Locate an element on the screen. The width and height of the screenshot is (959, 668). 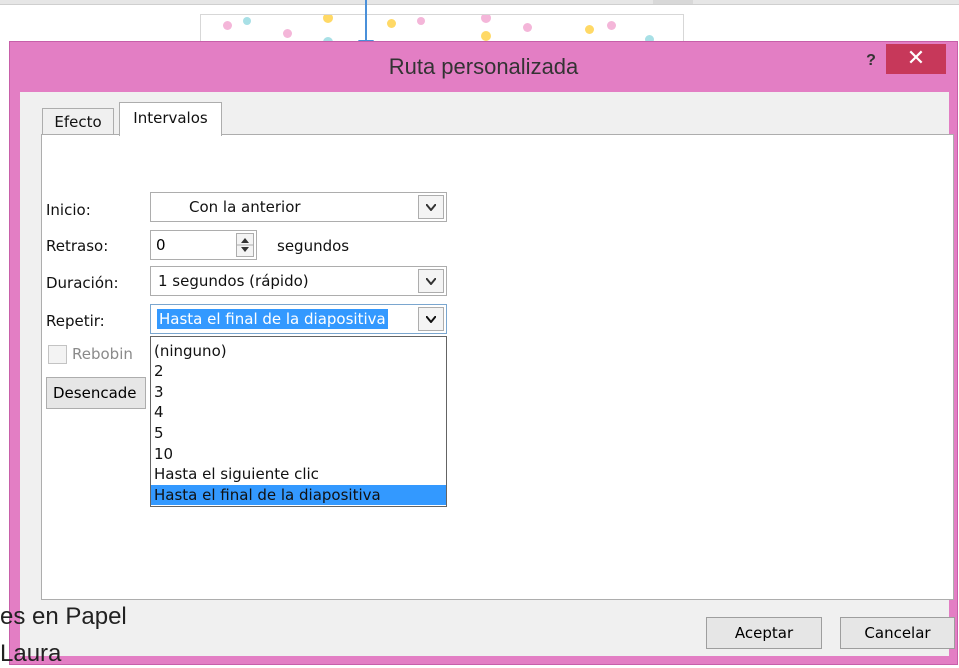
inicio-label: Inicio: is located at coordinates (68, 210).